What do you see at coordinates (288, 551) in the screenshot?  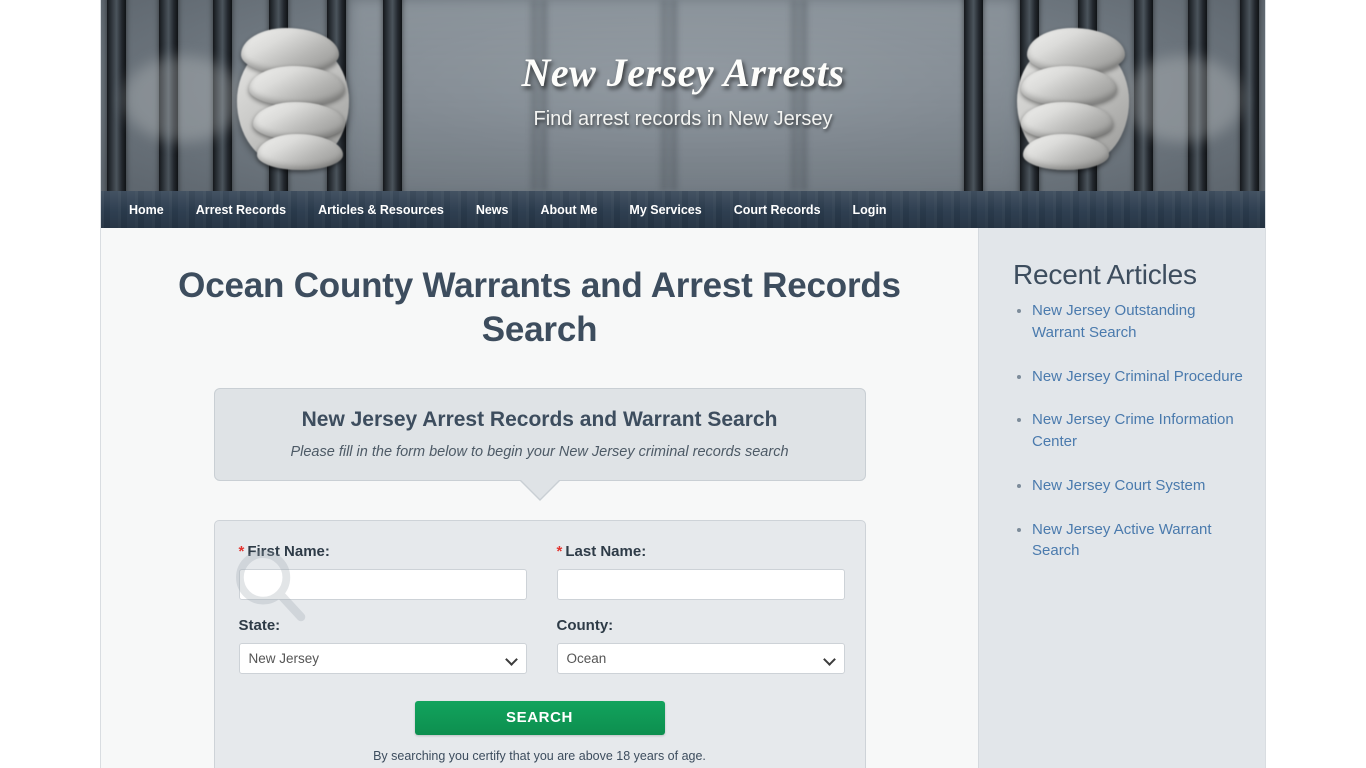 I see `first-name-label-text: First Name:` at bounding box center [288, 551].